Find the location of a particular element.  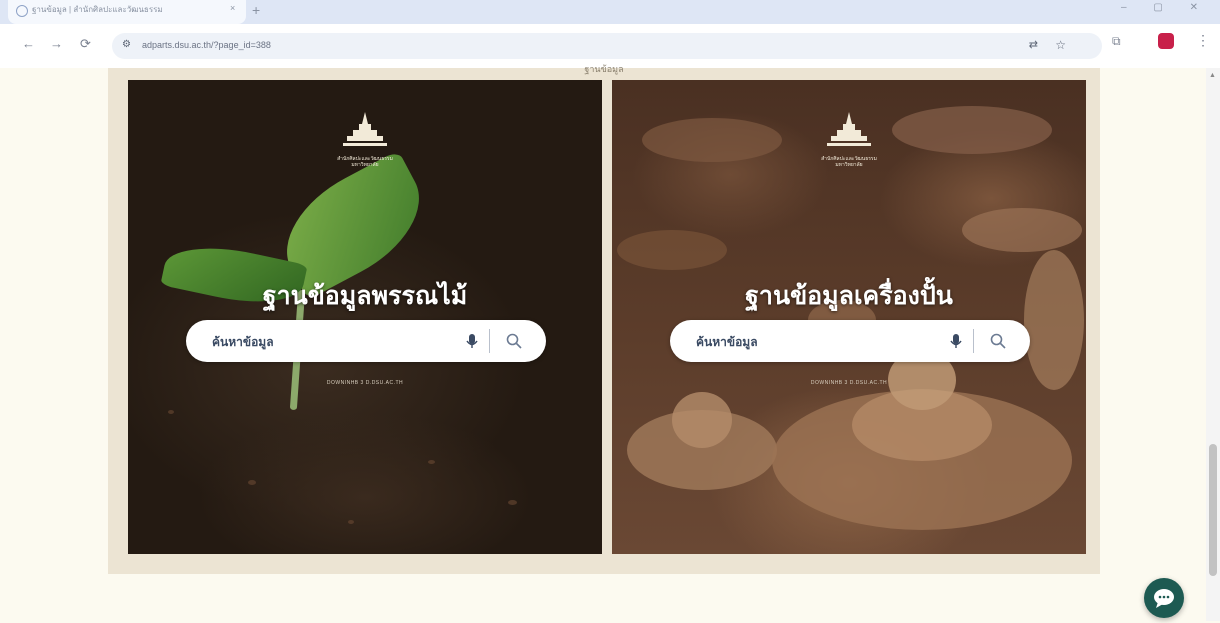

forward-arrow-icon: → is located at coordinates (56, 43).